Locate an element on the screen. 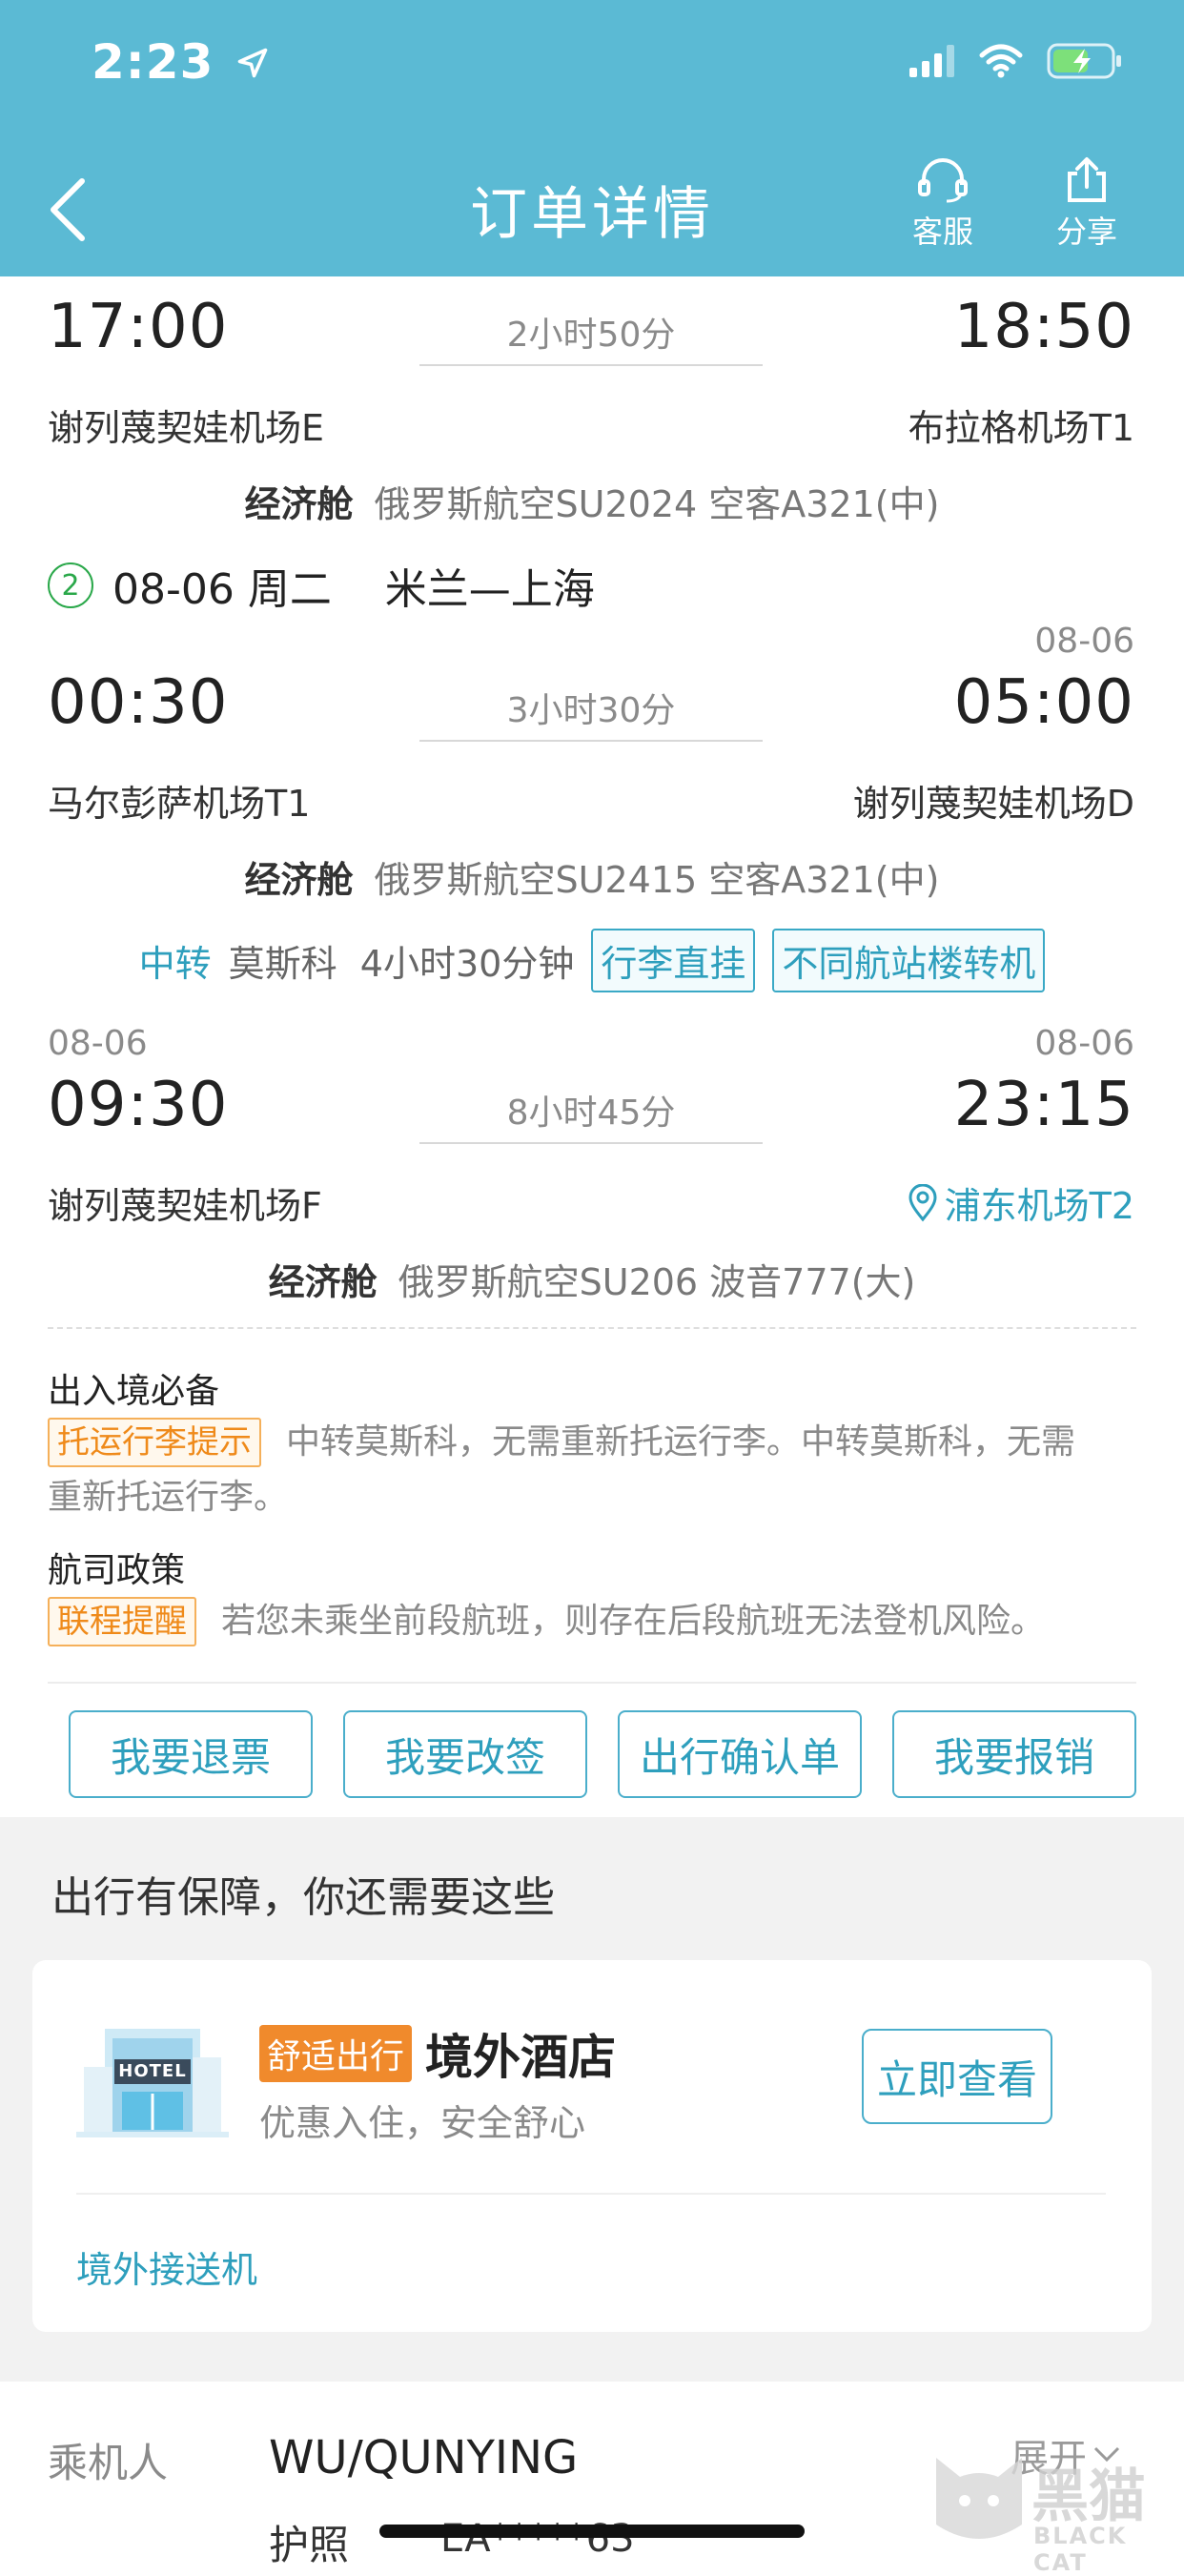 The width and height of the screenshot is (1184, 2576). passenger-label: 乘机人 is located at coordinates (108, 2463).